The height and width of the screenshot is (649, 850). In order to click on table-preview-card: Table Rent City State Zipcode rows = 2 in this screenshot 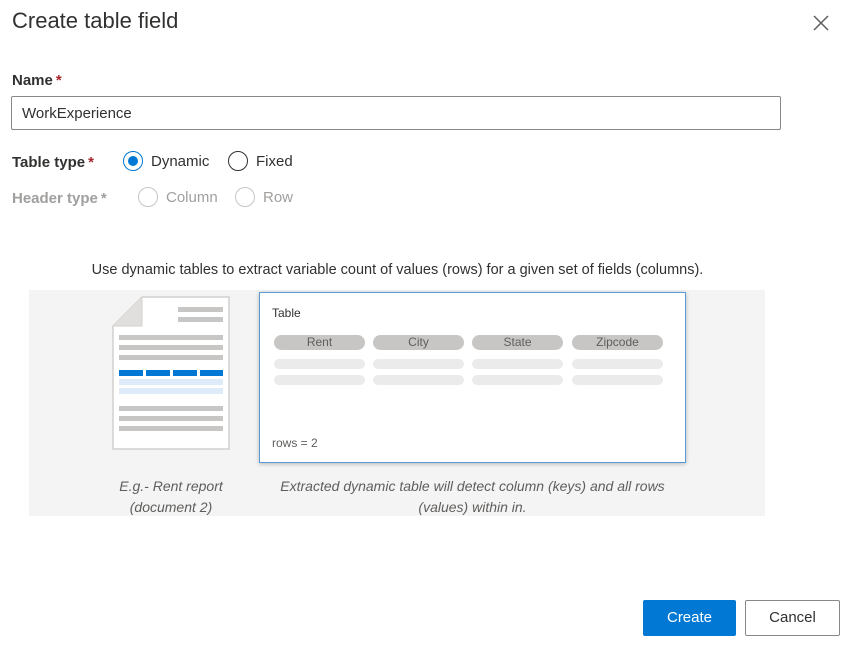, I will do `click(472, 377)`.